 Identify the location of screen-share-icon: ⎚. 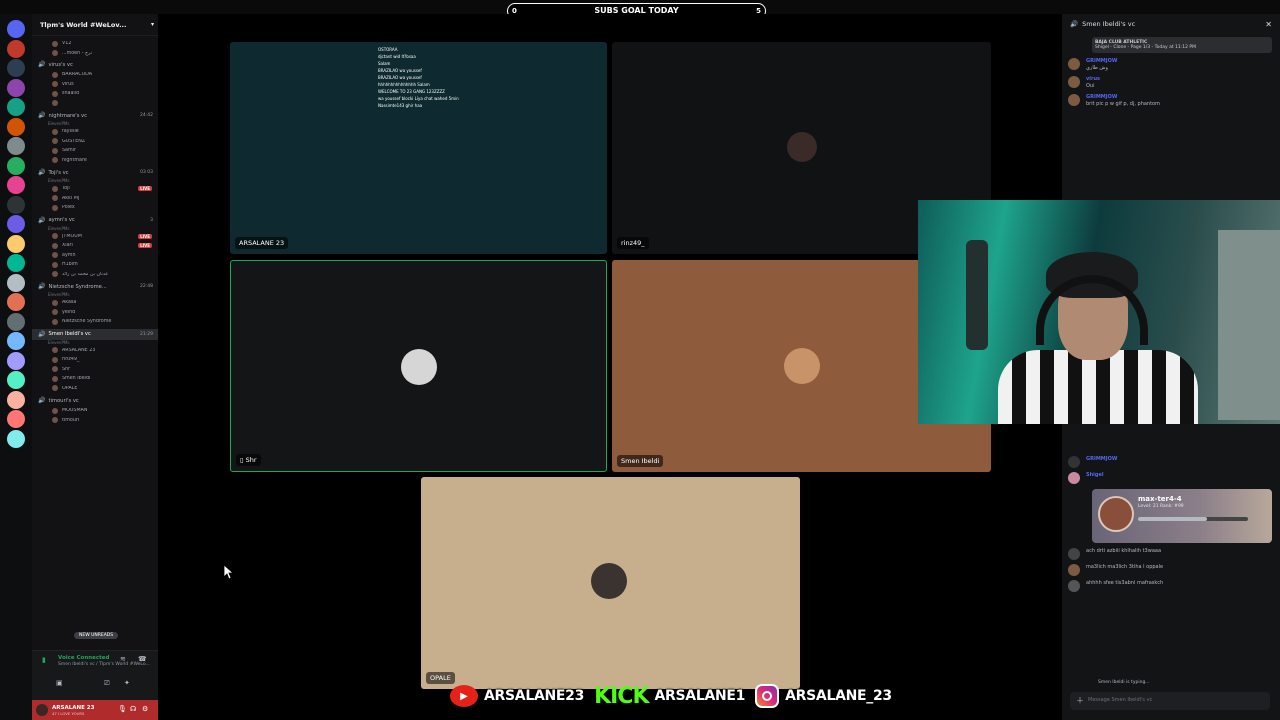
(107, 683).